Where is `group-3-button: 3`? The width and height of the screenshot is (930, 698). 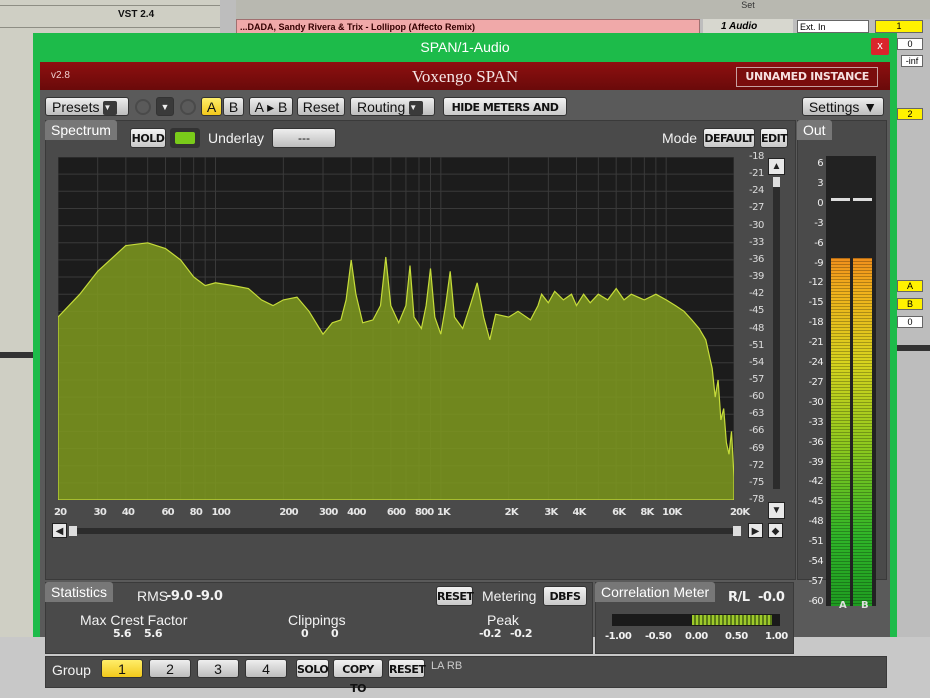
group-3-button: 3 is located at coordinates (218, 668).